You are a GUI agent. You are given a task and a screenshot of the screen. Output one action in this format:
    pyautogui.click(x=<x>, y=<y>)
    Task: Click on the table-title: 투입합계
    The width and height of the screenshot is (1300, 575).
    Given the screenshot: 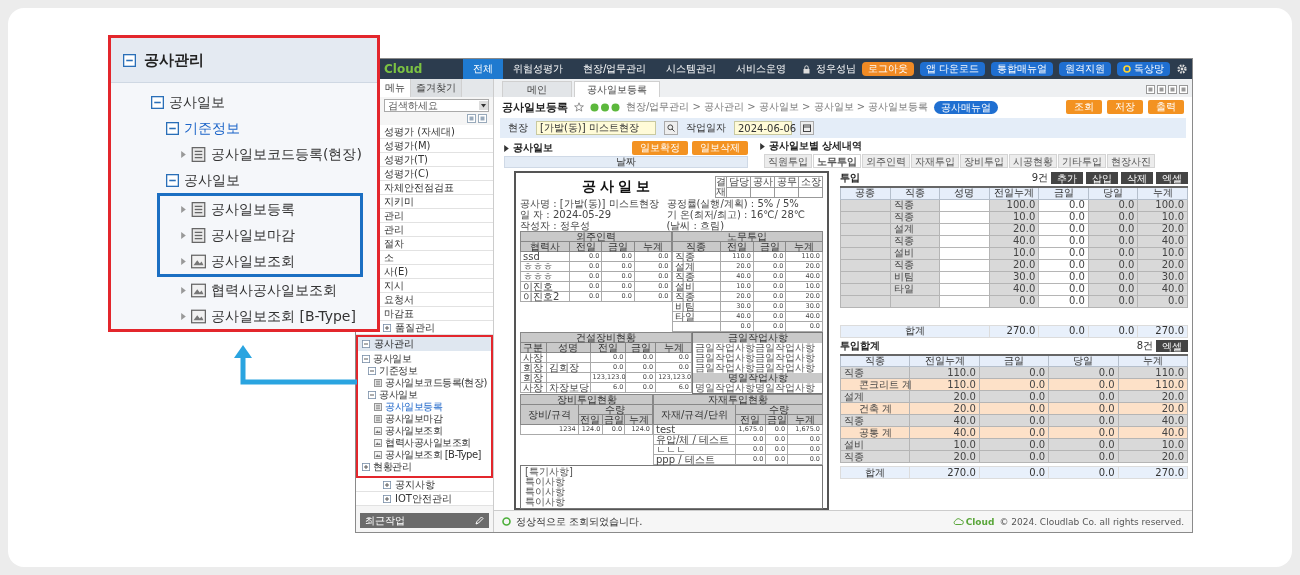 What is the action you would take?
    pyautogui.click(x=860, y=345)
    